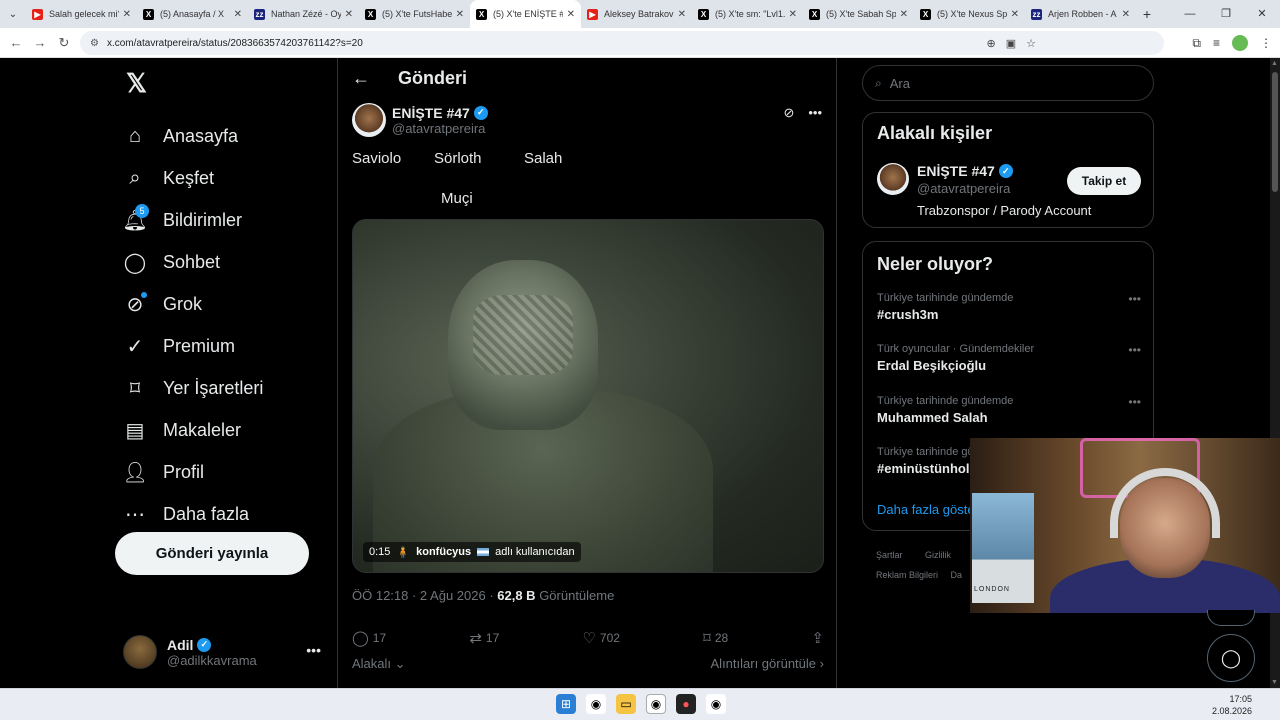  What do you see at coordinates (136, 83) in the screenshot?
I see `x-logo-icon: 𝕏` at bounding box center [136, 83].